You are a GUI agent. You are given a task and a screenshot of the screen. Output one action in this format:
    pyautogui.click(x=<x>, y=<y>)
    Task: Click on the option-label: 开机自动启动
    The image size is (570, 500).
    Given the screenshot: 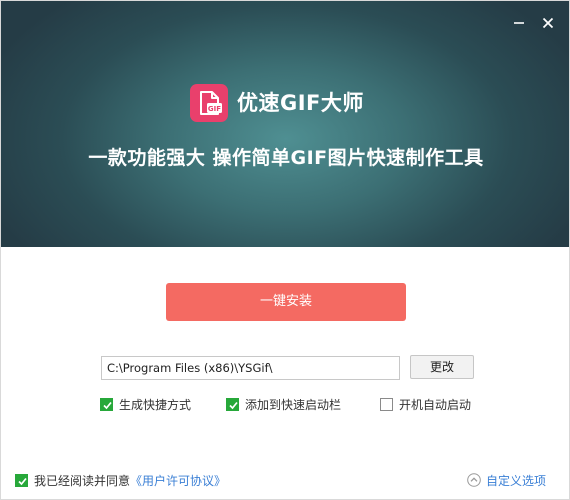 What is the action you would take?
    pyautogui.click(x=435, y=404)
    